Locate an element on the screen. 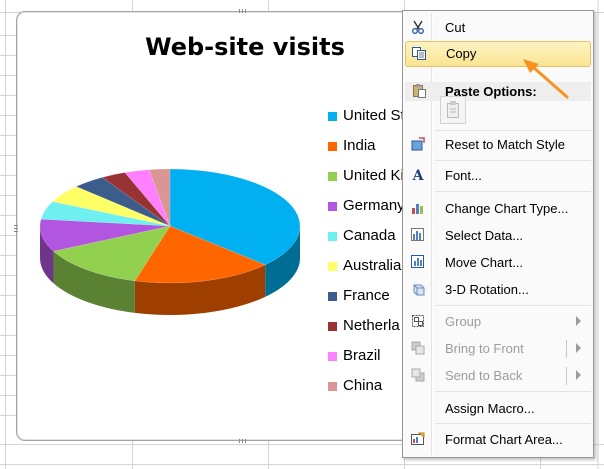  legend-label: Australia is located at coordinates (372, 265).